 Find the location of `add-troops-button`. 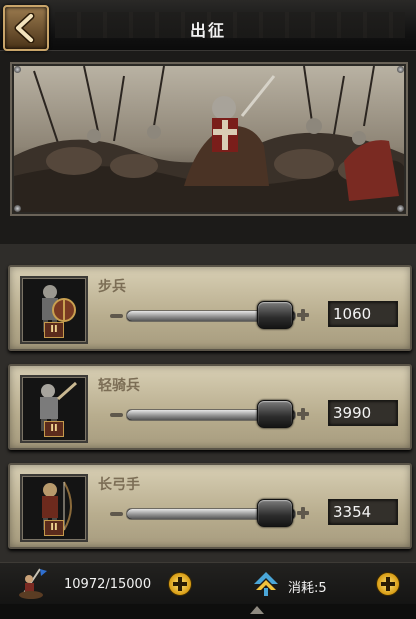

add-troops-button is located at coordinates (180, 584).